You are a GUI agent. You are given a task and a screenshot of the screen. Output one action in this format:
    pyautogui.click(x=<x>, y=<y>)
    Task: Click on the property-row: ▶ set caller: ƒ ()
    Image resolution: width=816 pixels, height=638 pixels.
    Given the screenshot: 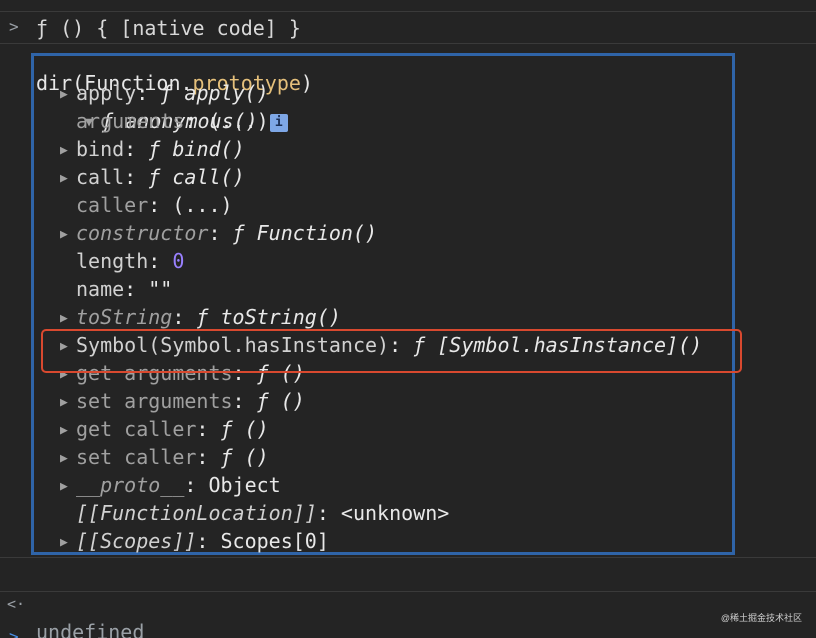 What is the action you would take?
    pyautogui.click(x=164, y=457)
    